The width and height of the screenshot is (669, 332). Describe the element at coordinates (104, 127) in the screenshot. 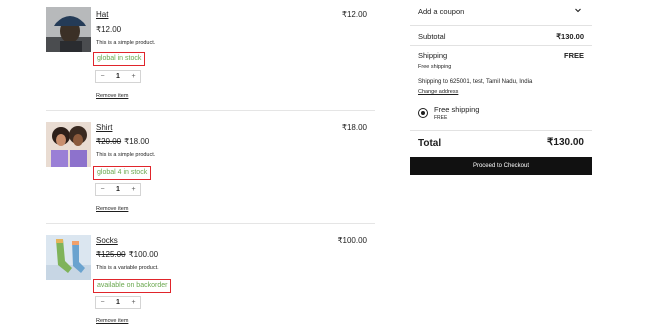

I see `product-name-link: Shirt` at that location.